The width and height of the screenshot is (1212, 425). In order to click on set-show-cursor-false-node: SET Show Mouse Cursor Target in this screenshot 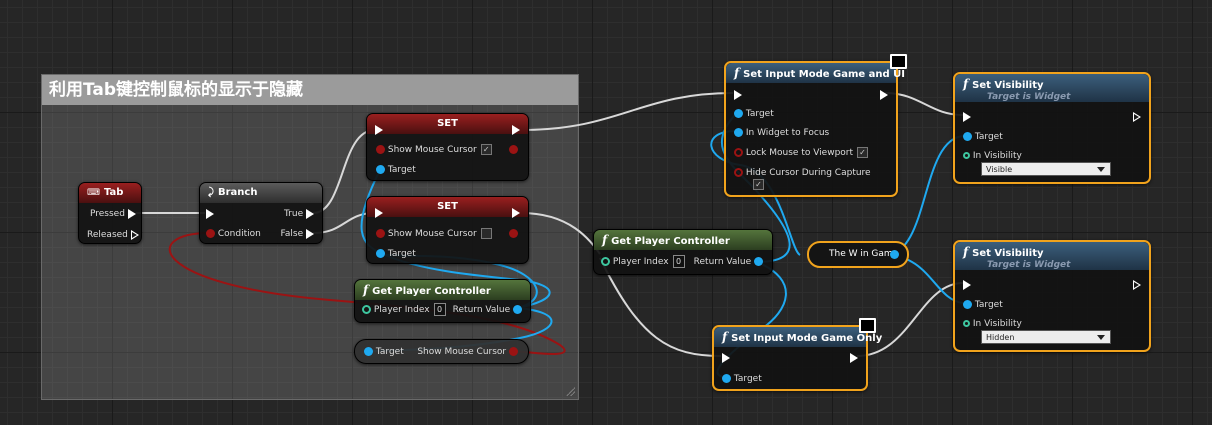, I will do `click(447, 230)`.